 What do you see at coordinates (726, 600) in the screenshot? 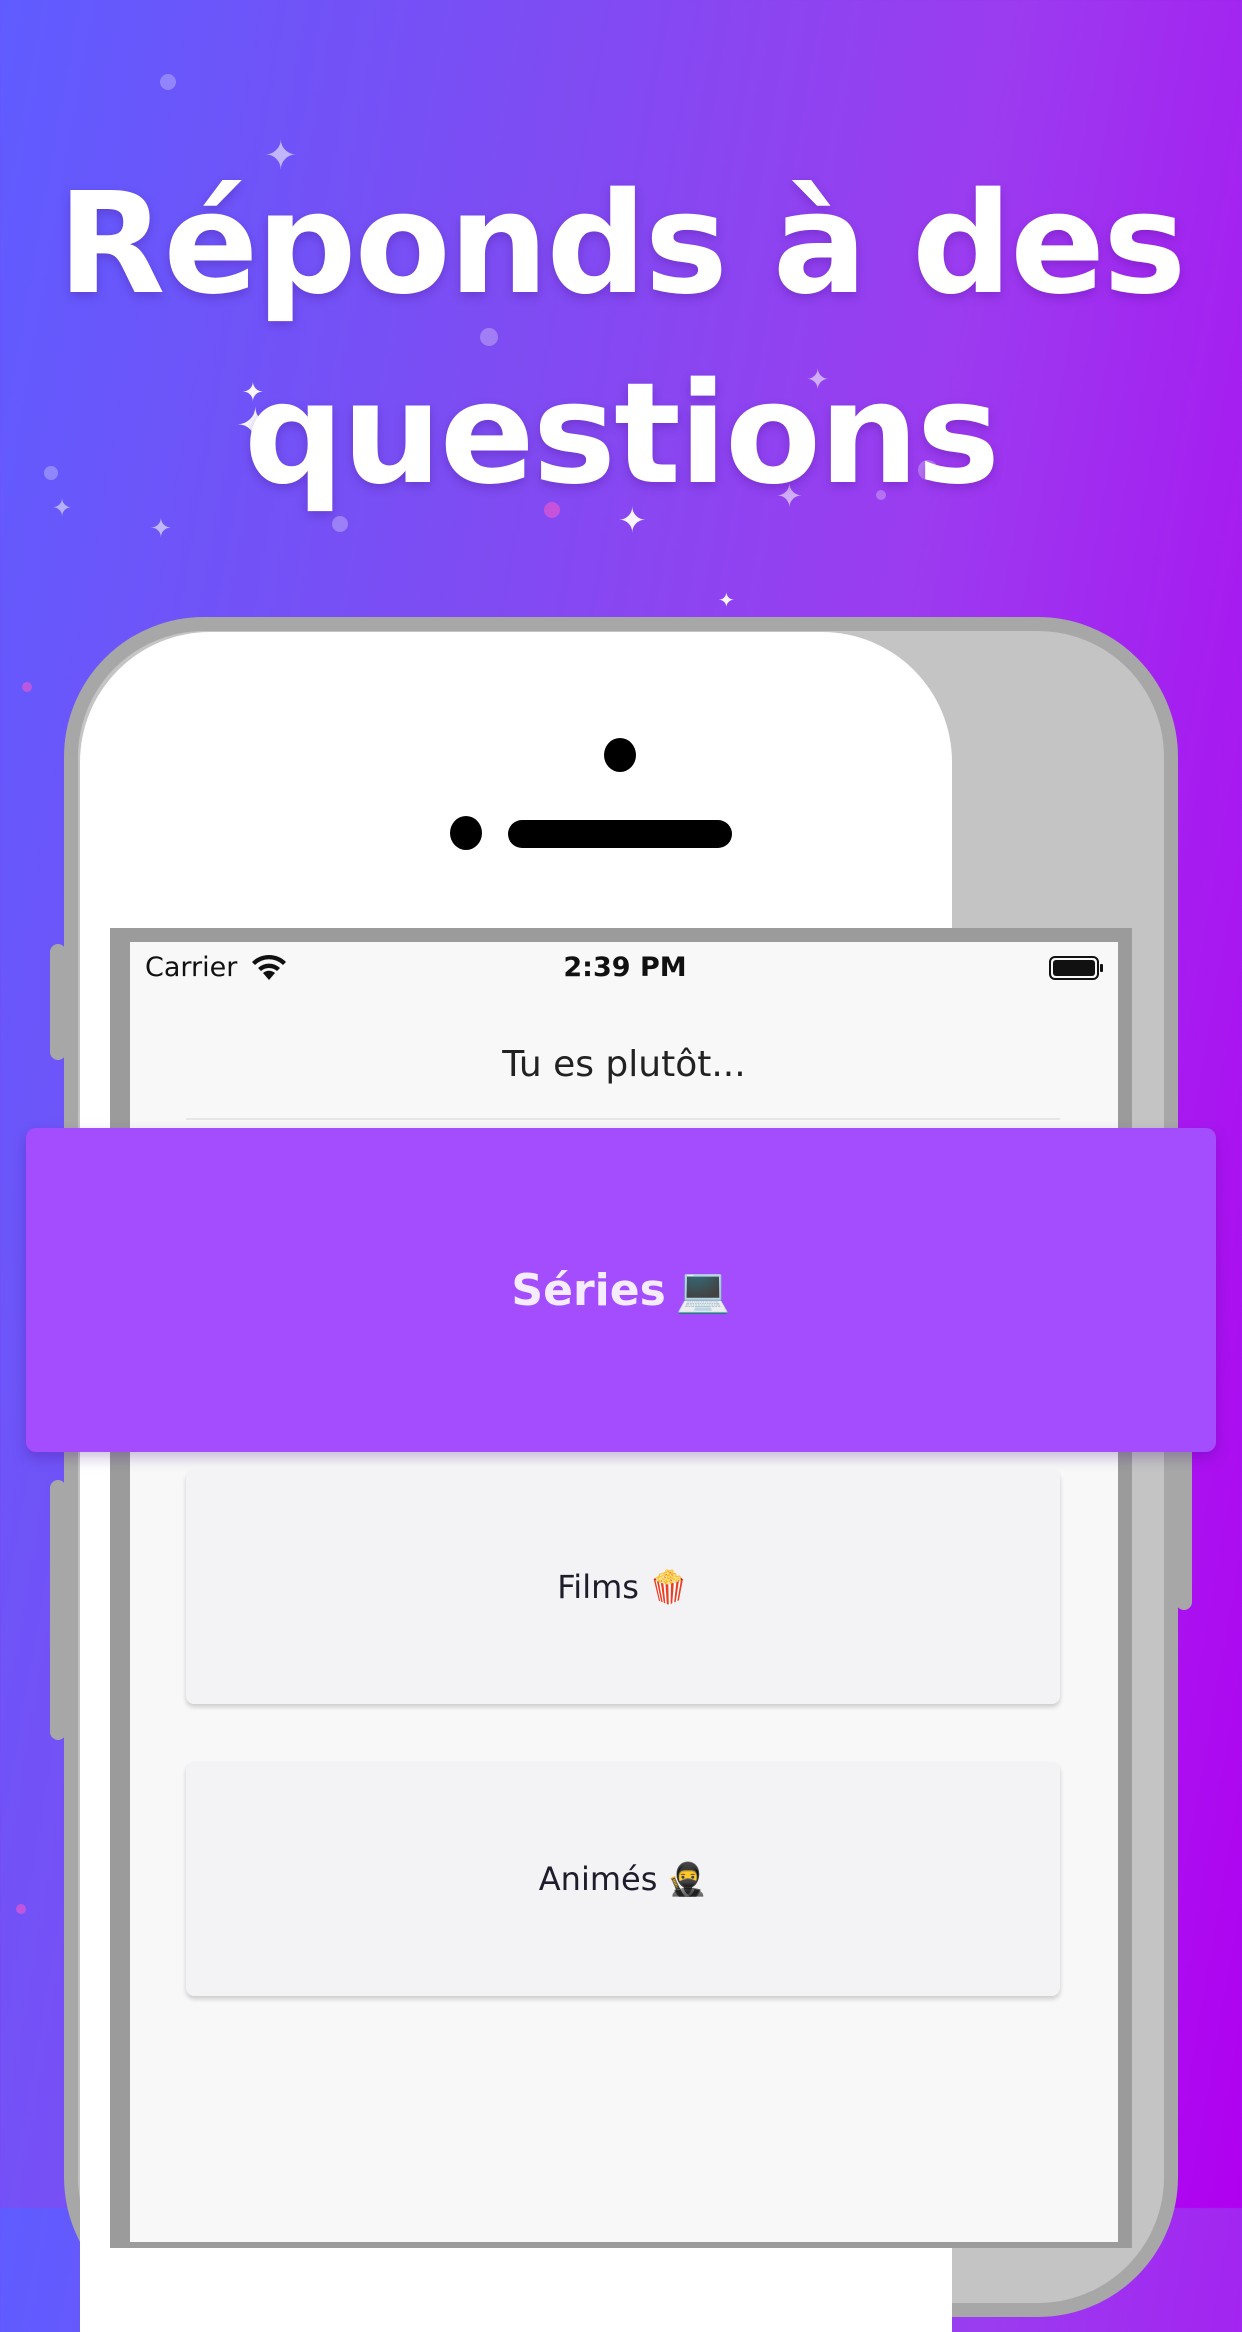
I see `sparkle-icon: ✦` at bounding box center [726, 600].